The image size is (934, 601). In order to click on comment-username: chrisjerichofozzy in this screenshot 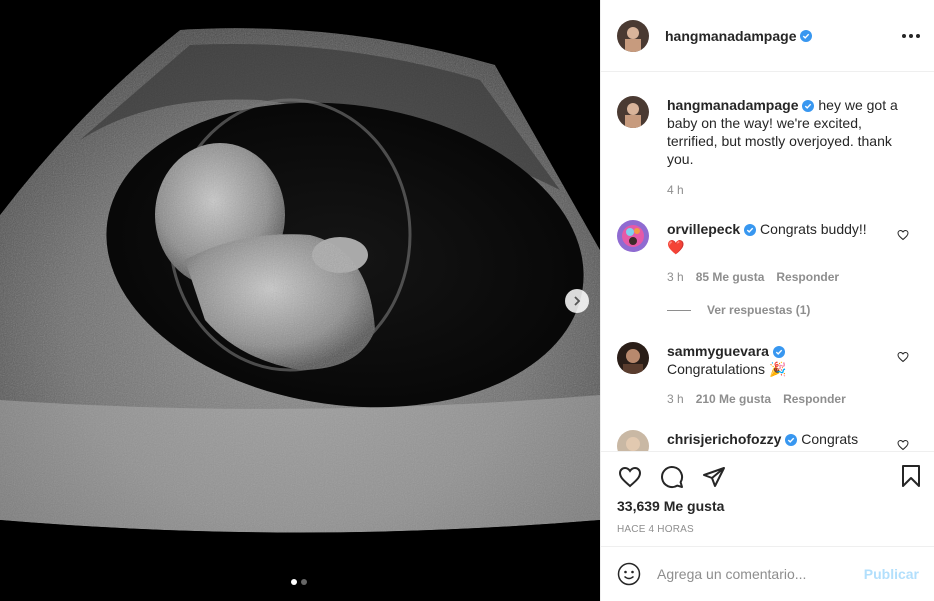, I will do `click(724, 439)`.